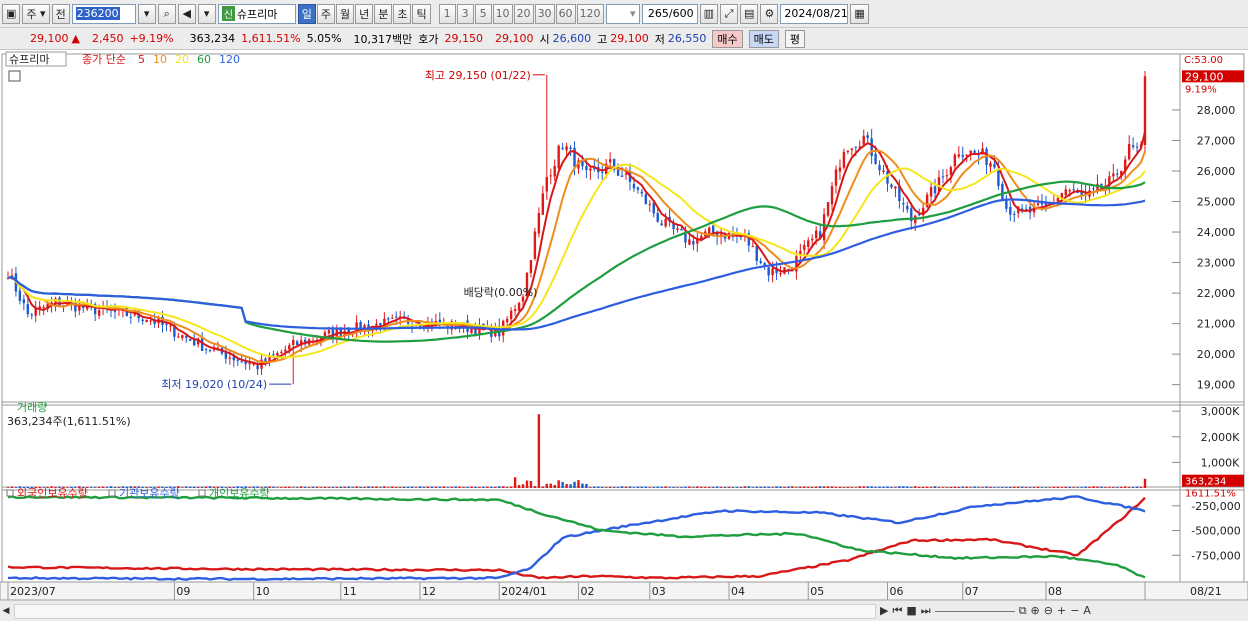 This screenshot has height=621, width=1248. Describe the element at coordinates (565, 13) in the screenshot. I see `interval-button: 60` at that location.